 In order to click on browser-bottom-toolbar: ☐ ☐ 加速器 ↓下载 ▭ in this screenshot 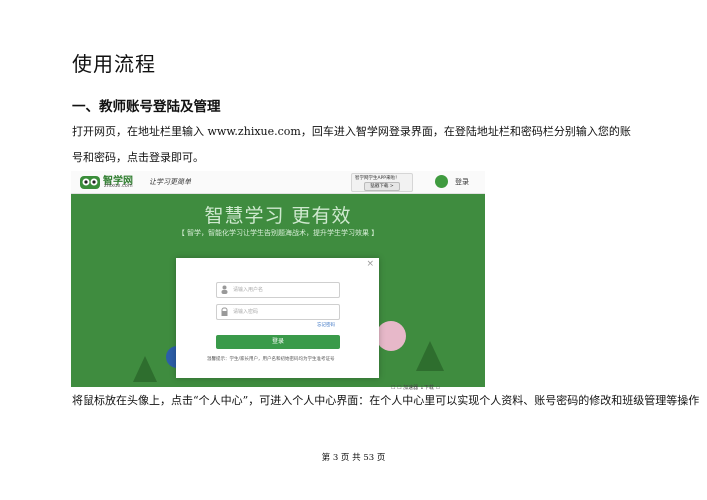, I will do `click(416, 388)`.